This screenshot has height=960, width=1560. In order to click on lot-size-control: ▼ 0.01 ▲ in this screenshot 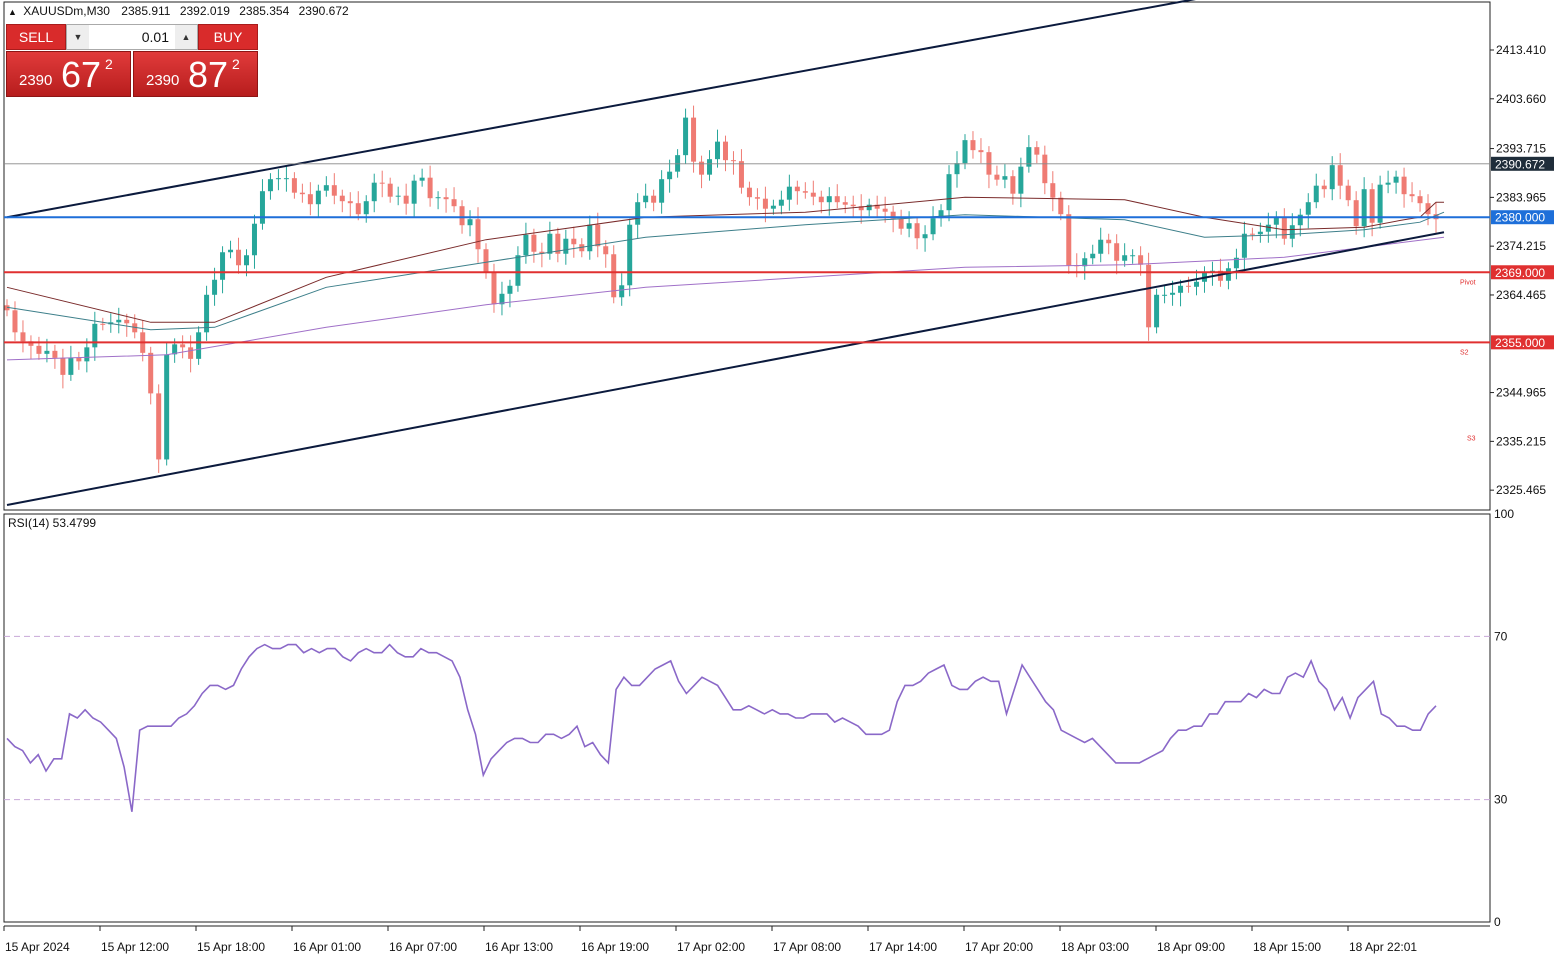, I will do `click(132, 37)`.